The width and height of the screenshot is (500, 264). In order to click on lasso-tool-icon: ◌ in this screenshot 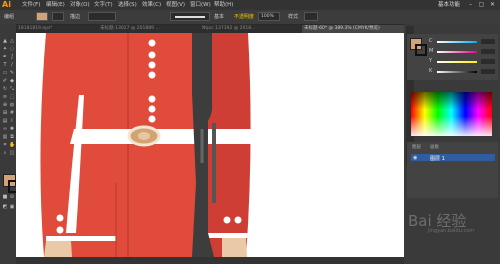, I will do `click(12, 49)`.